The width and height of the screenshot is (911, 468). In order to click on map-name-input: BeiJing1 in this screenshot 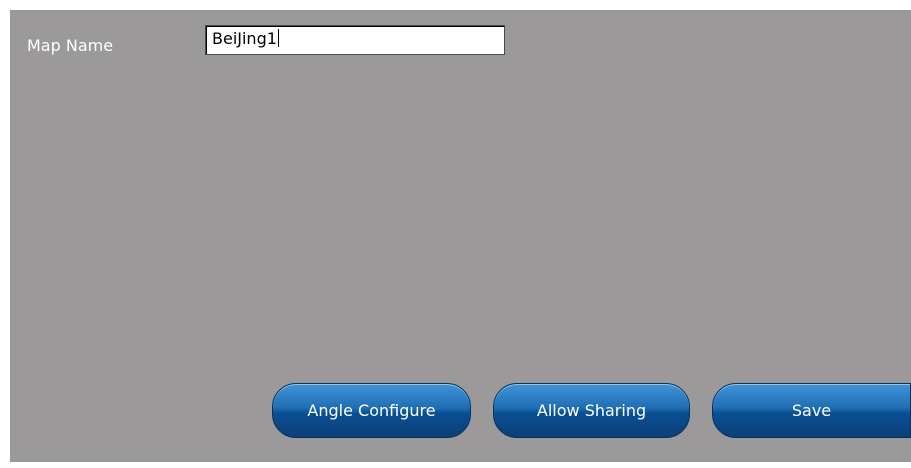, I will do `click(355, 40)`.